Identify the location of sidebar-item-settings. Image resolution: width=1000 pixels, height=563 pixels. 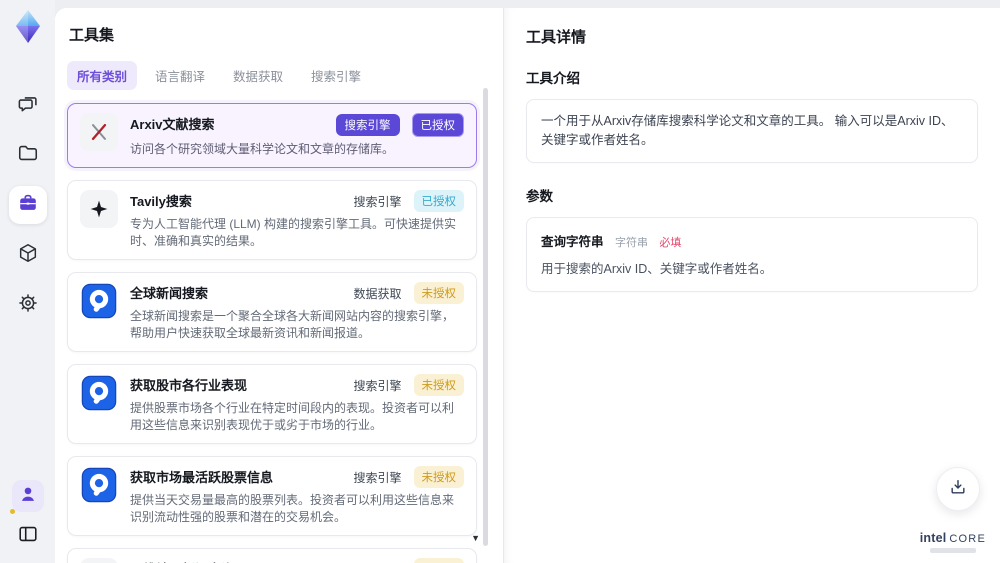
(28, 305).